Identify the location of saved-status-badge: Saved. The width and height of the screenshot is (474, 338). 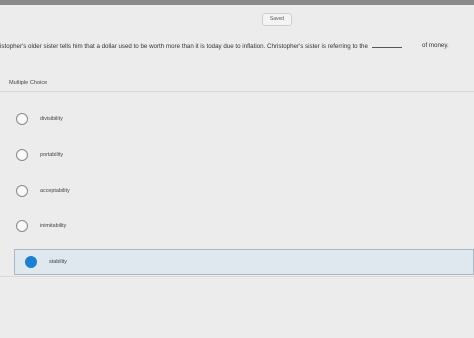
(277, 19).